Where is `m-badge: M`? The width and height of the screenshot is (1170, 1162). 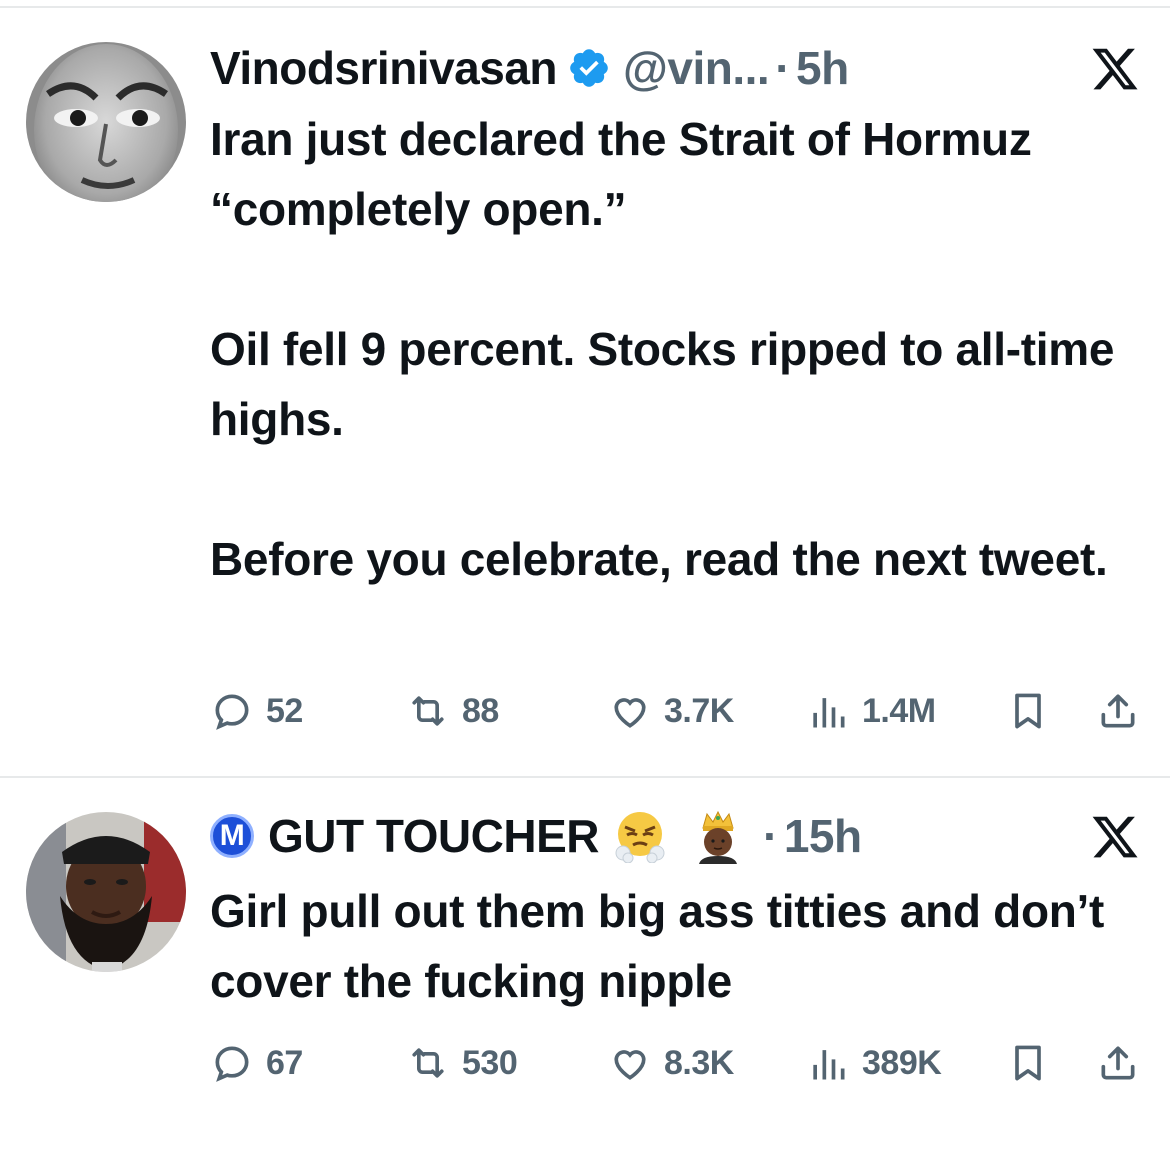
m-badge: M is located at coordinates (232, 836).